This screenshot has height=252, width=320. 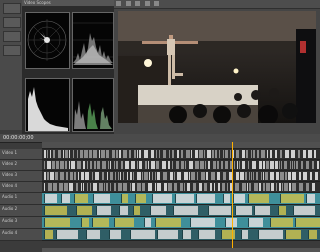 I want to click on track-header: Video 2, so click(x=21, y=165).